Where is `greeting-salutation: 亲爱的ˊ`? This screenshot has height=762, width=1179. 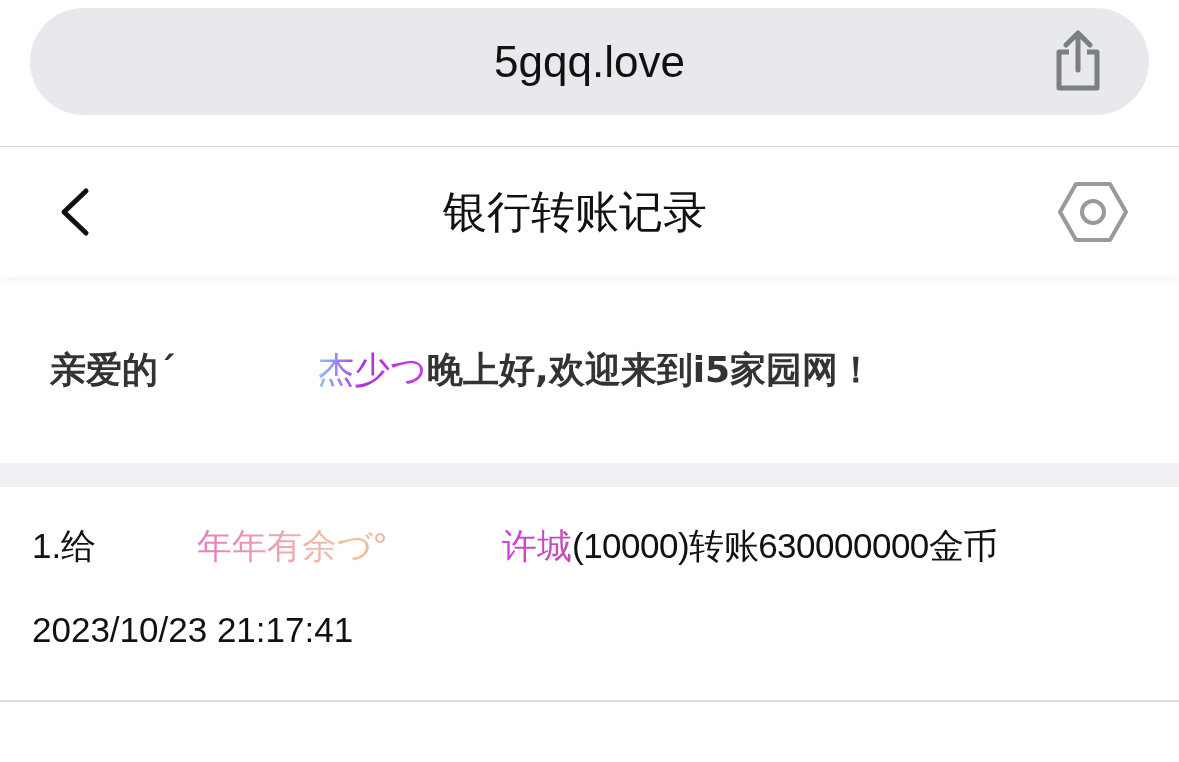
greeting-salutation: 亲爱的ˊ is located at coordinates (113, 369).